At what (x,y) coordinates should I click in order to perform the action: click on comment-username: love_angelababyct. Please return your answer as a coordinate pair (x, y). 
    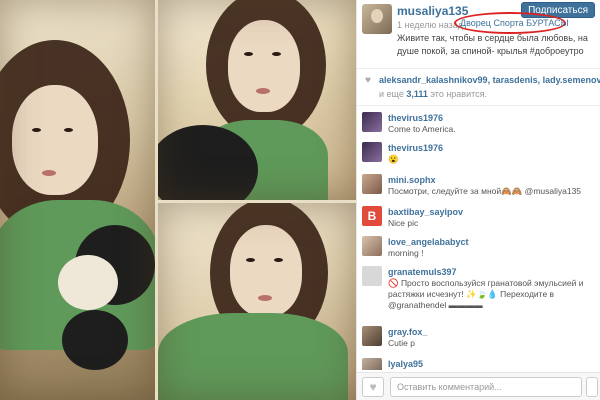
    Looking at the image, I should click on (428, 242).